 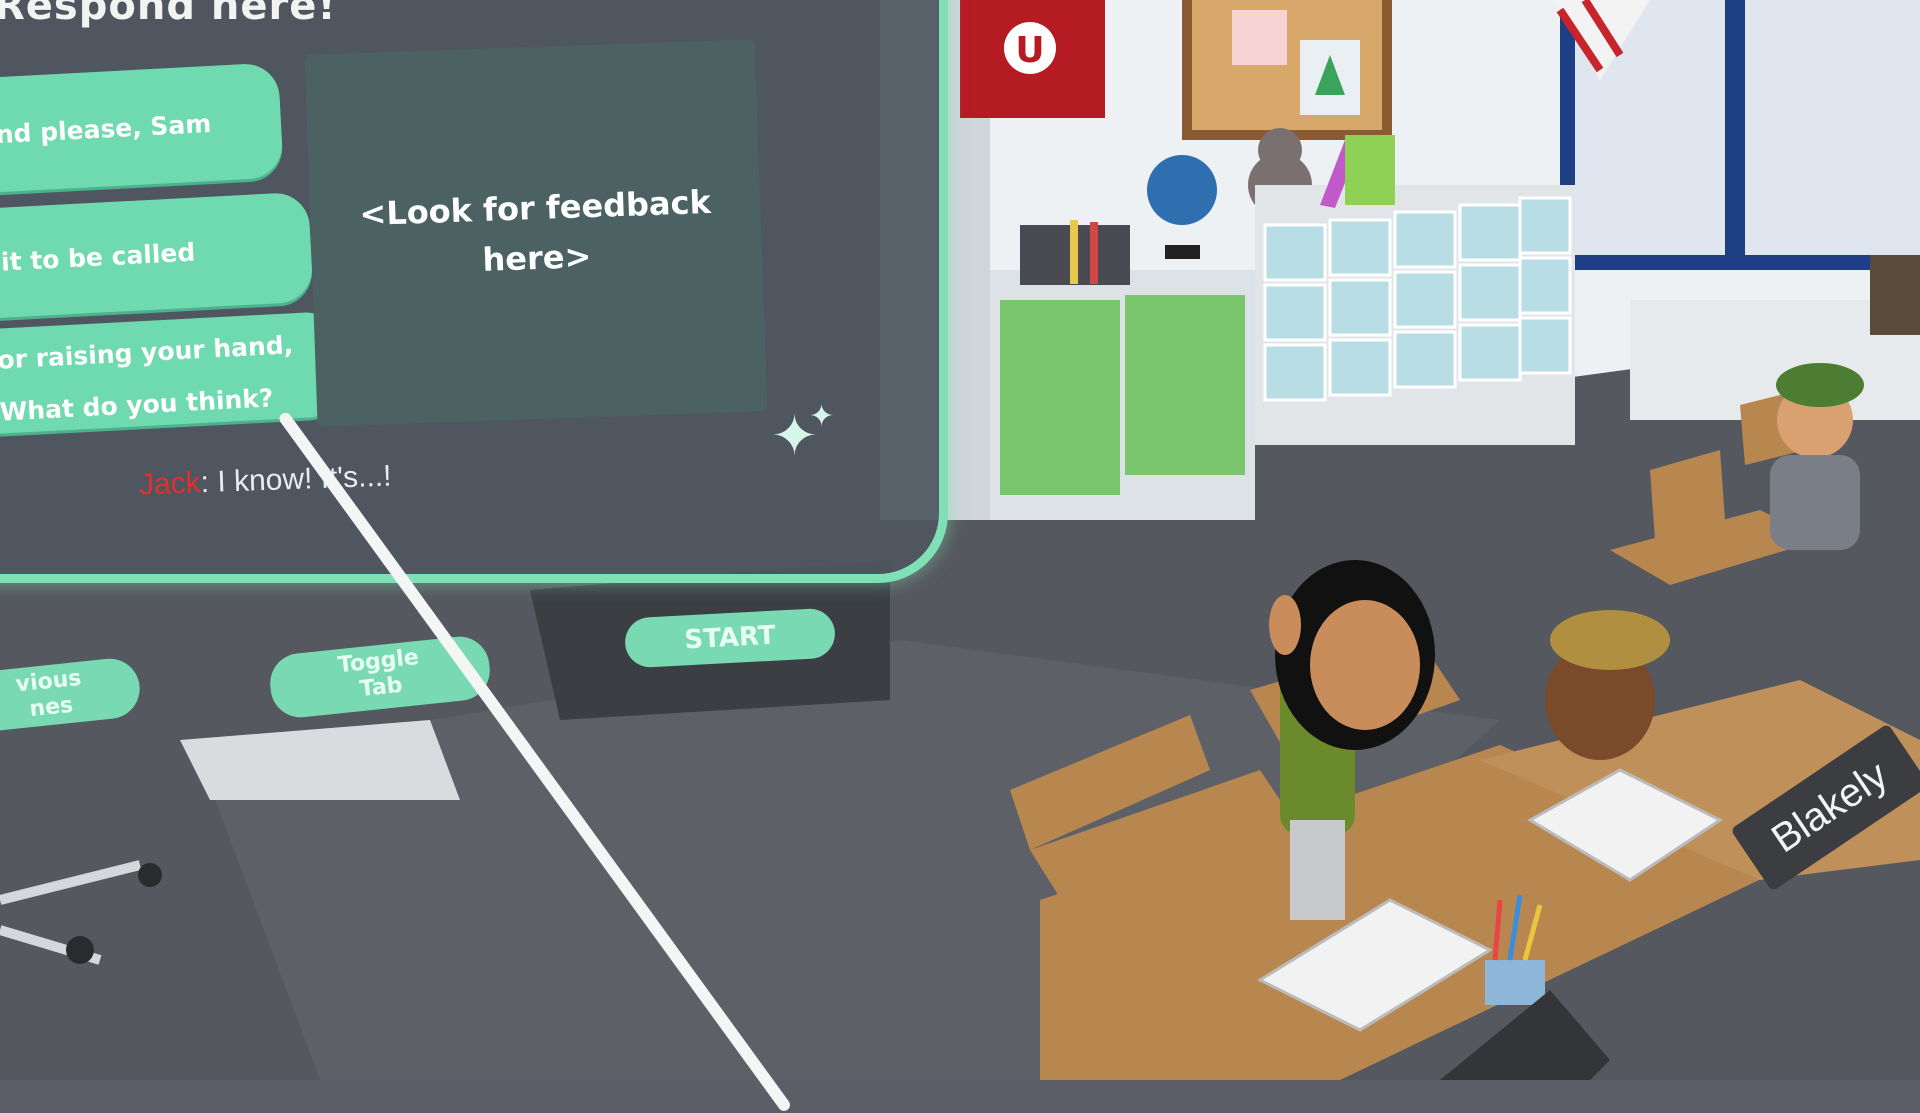 I want to click on panel-title: Respond here!, so click(x=168, y=14).